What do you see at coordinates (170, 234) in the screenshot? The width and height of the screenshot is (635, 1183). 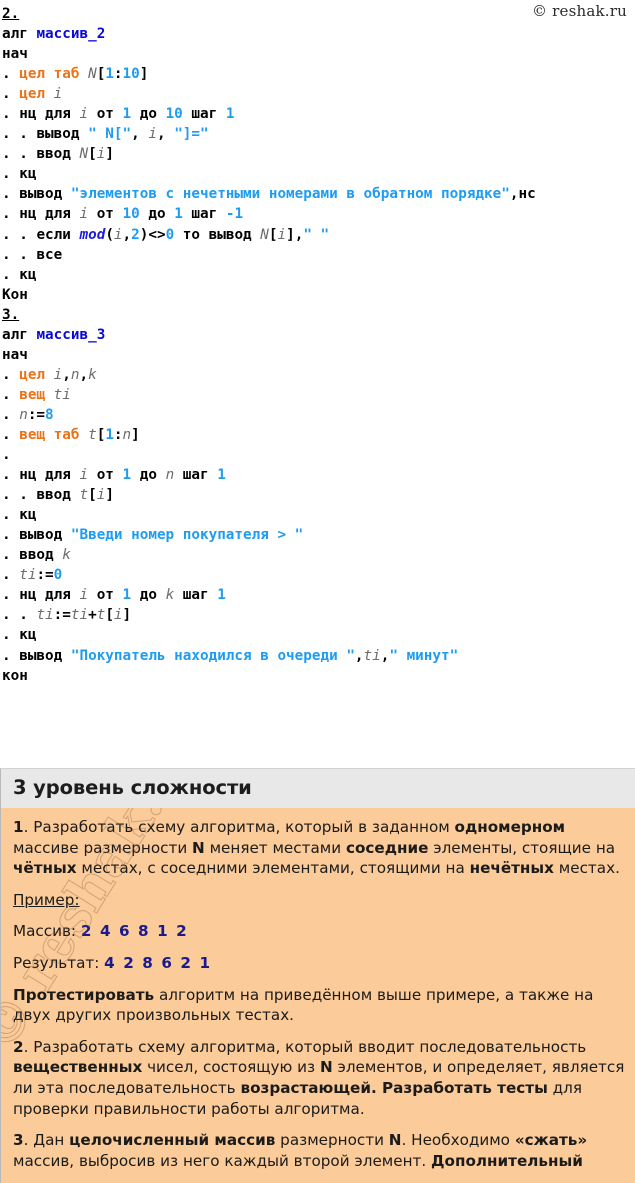 I see `code-token-num: 0` at bounding box center [170, 234].